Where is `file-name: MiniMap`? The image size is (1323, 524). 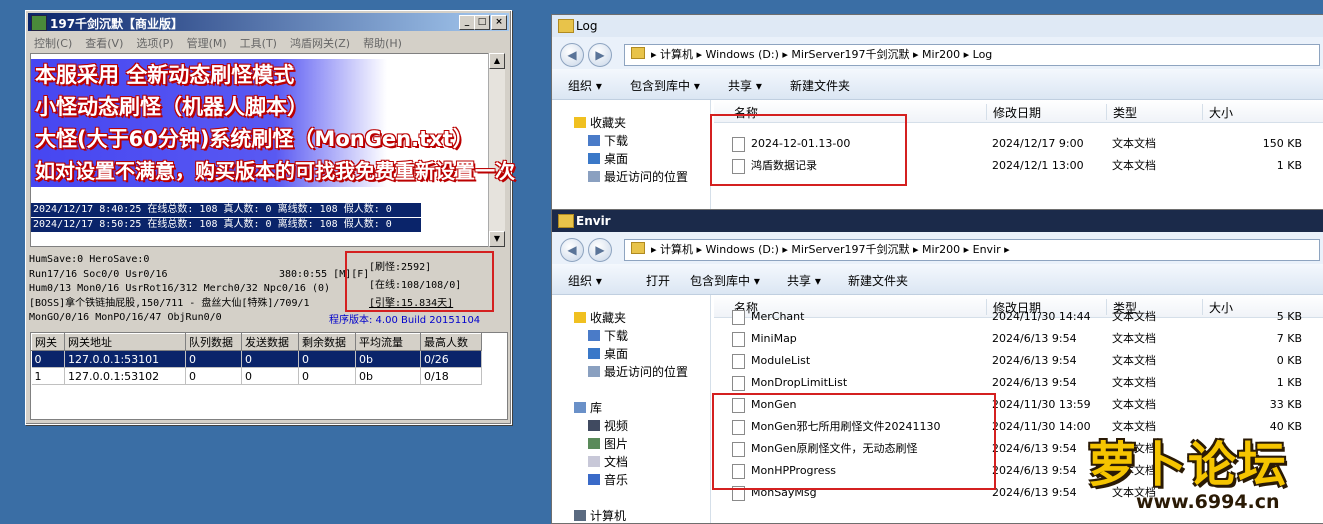 file-name: MiniMap is located at coordinates (774, 338).